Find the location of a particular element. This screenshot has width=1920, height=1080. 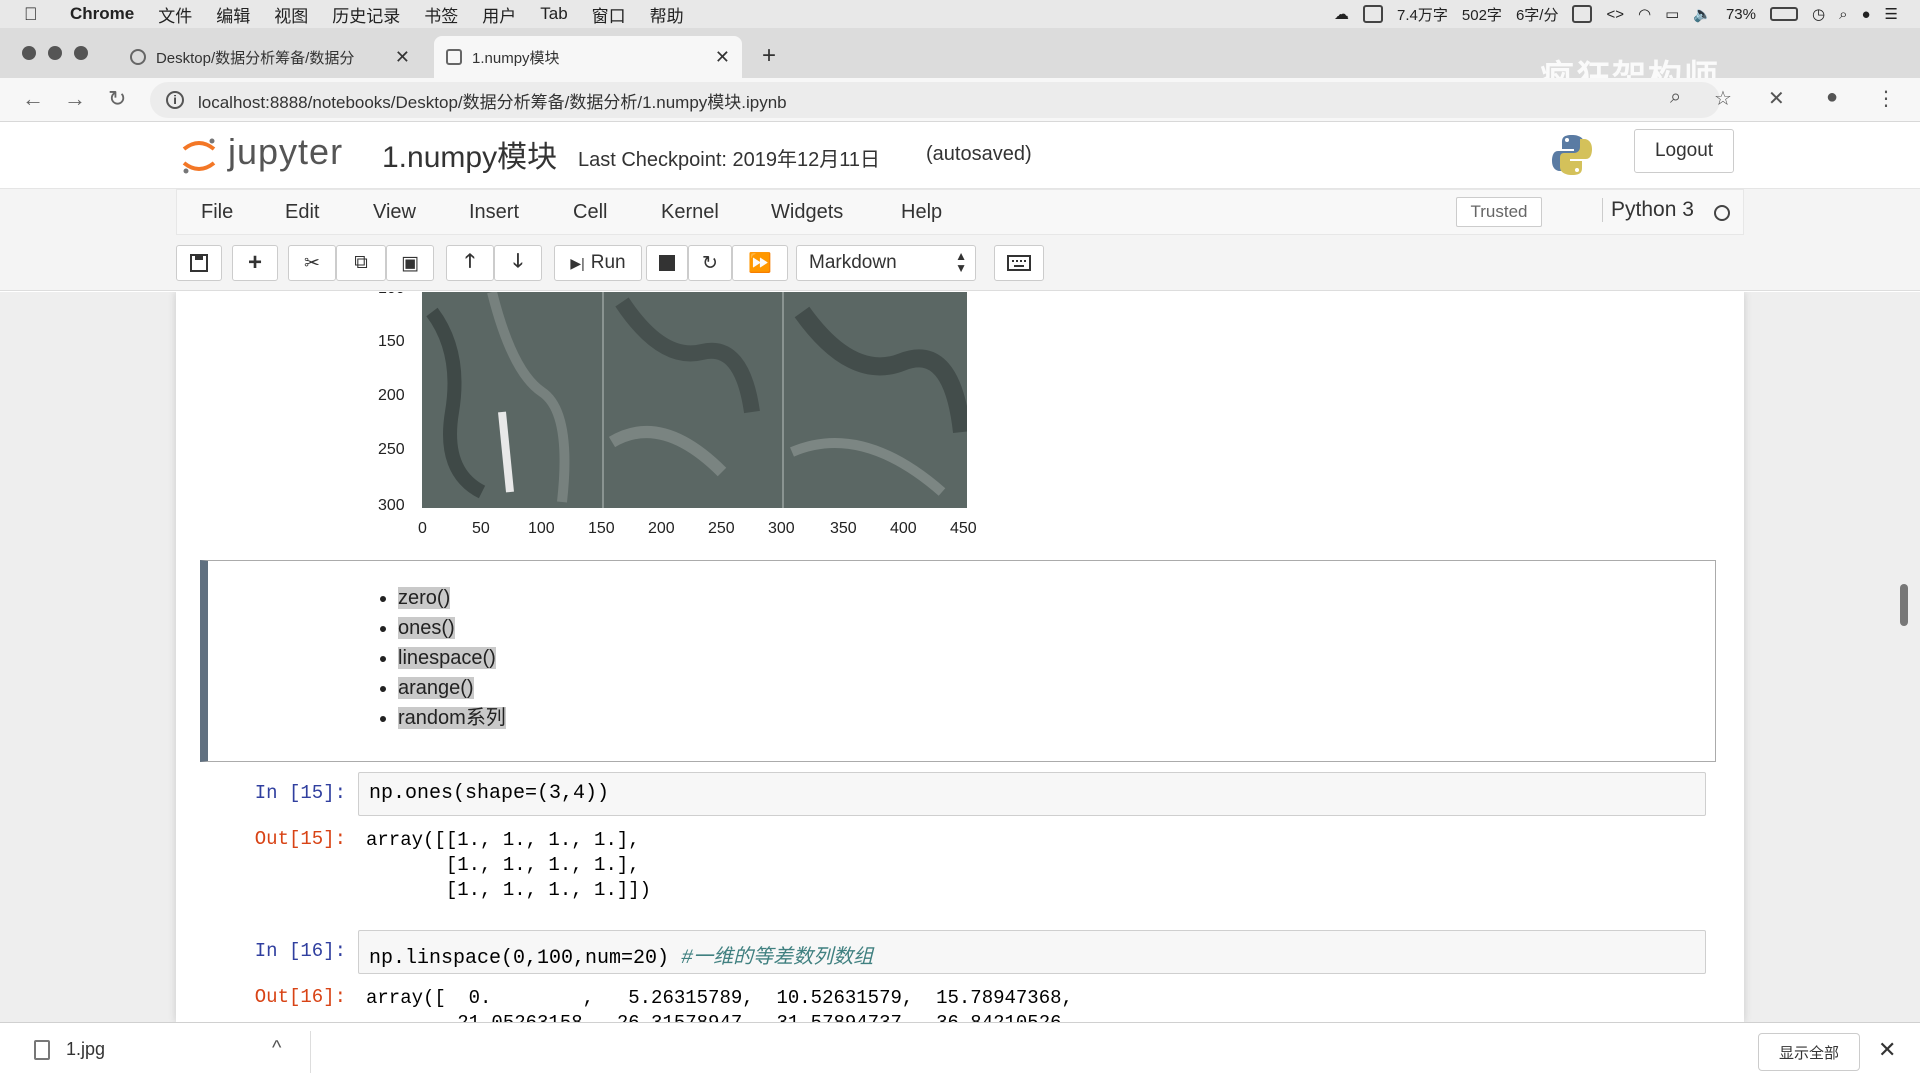

os-menu-file: 文件 is located at coordinates (175, 14).